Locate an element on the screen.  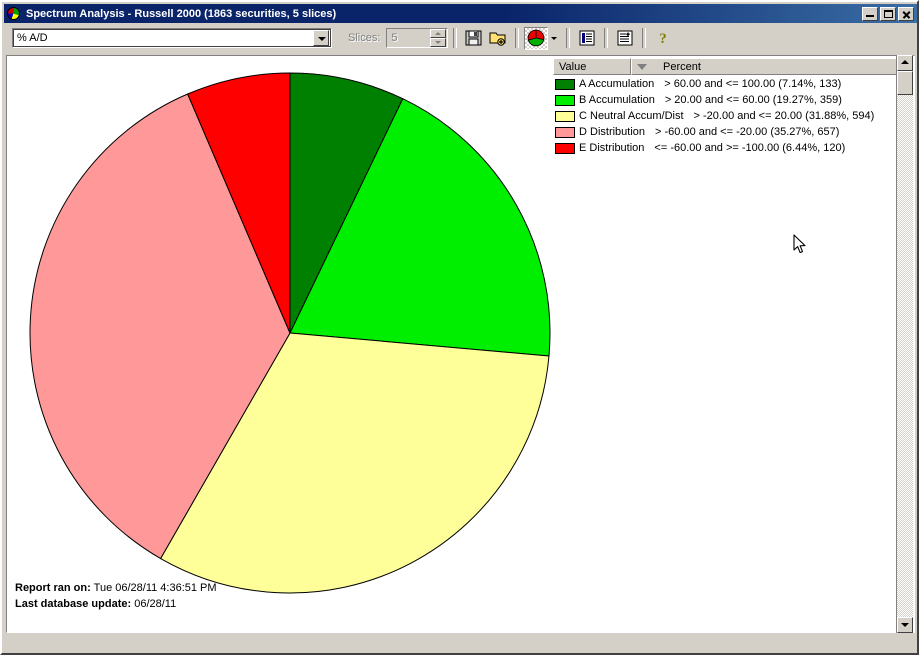
pie-chart-options-dropdown is located at coordinates (555, 38).